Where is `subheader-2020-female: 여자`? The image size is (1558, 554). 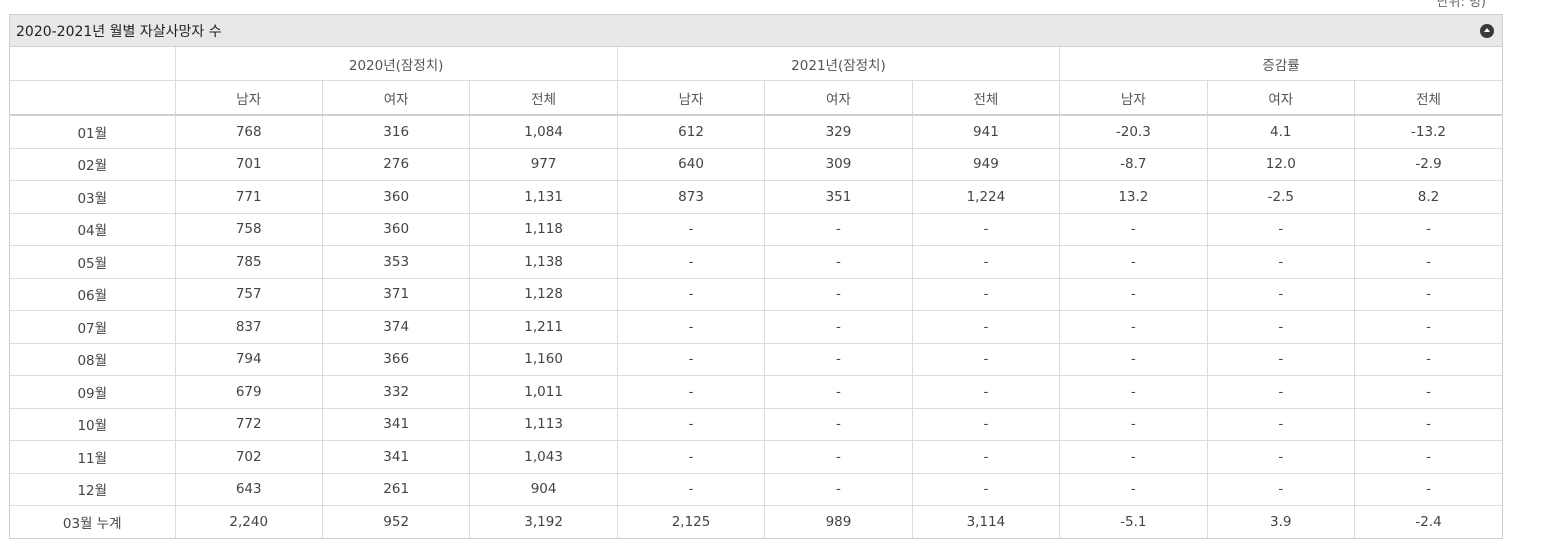 subheader-2020-female: 여자 is located at coordinates (396, 98).